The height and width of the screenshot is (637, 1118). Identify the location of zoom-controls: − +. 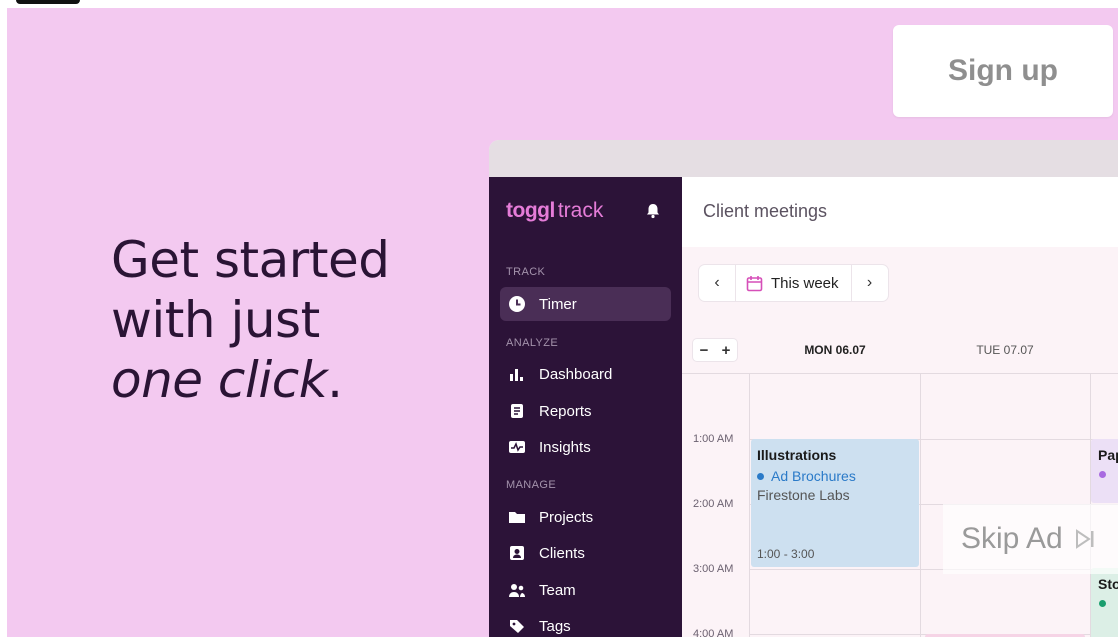
(715, 350).